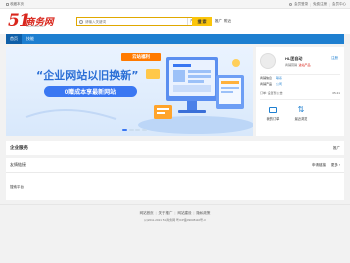  Describe the element at coordinates (175, 148) in the screenshot. I see `enterprise-services-section: 企业服务 推广` at that location.